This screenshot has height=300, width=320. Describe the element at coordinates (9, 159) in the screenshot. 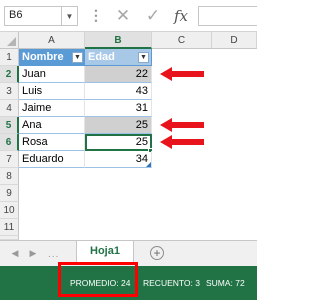

I see `row-header-7: 7` at that location.